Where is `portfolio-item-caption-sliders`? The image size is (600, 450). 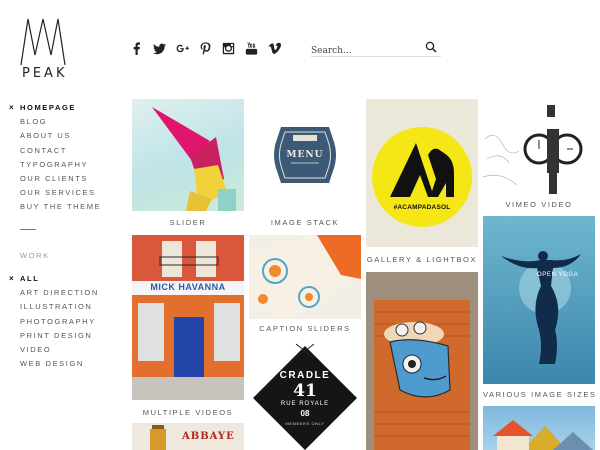 portfolio-item-caption-sliders is located at coordinates (305, 277).